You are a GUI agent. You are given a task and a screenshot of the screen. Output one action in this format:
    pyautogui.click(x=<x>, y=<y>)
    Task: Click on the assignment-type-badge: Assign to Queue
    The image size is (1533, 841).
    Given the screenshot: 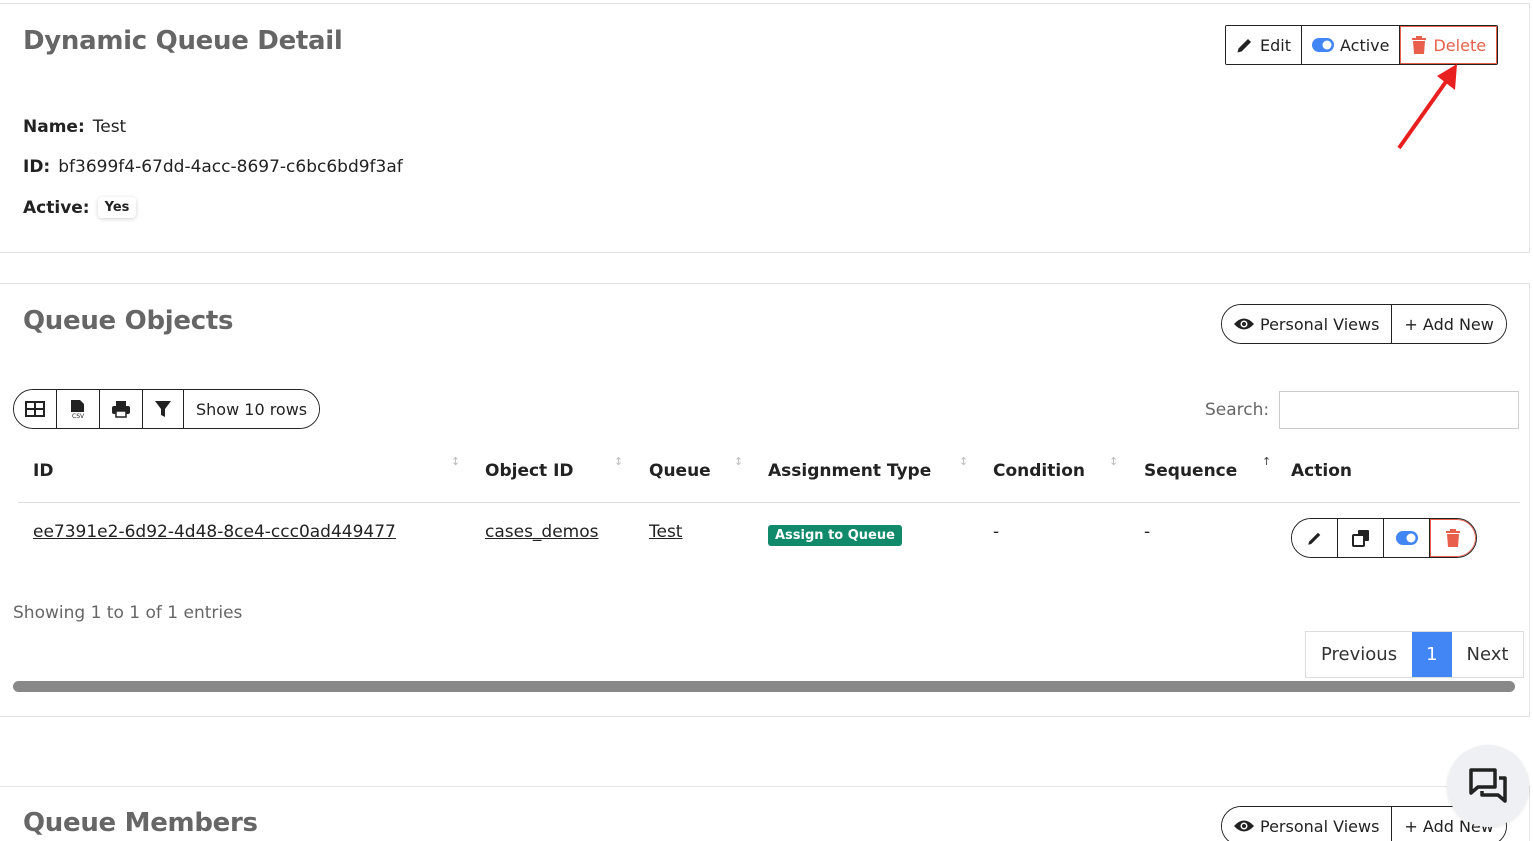 What is the action you would take?
    pyautogui.click(x=835, y=535)
    